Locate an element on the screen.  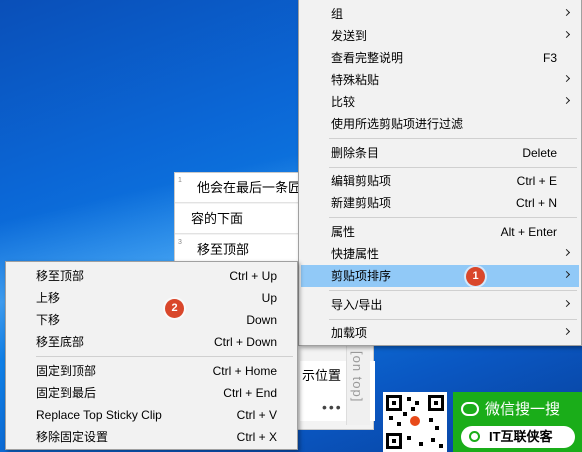
menu-item-clip-order: 剪贴项排序 is located at coordinates (440, 276).